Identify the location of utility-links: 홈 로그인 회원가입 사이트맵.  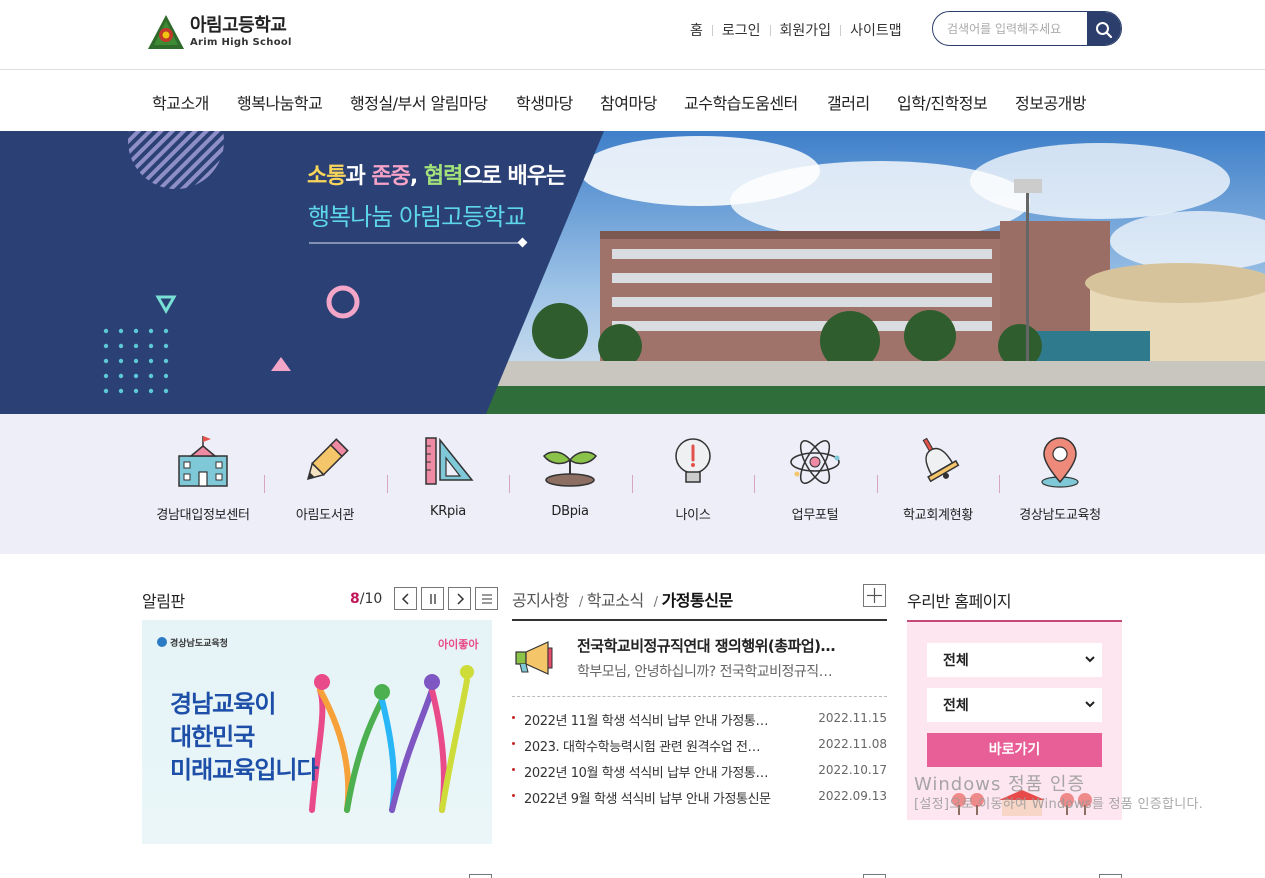
(796, 30).